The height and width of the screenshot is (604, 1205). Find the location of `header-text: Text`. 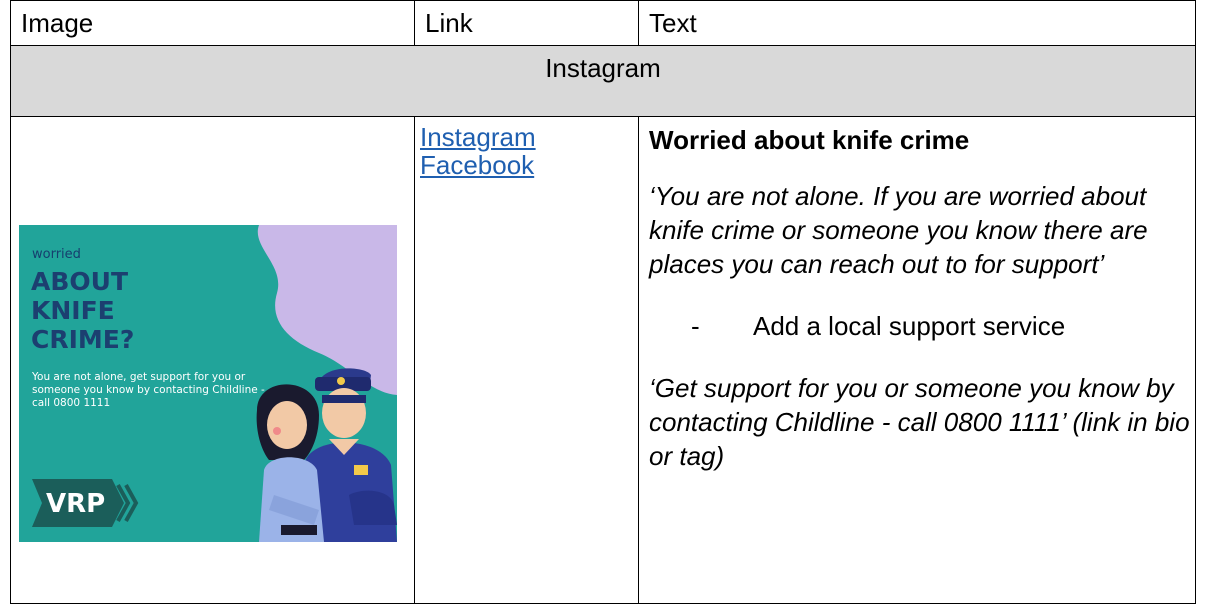

header-text: Text is located at coordinates (917, 23).